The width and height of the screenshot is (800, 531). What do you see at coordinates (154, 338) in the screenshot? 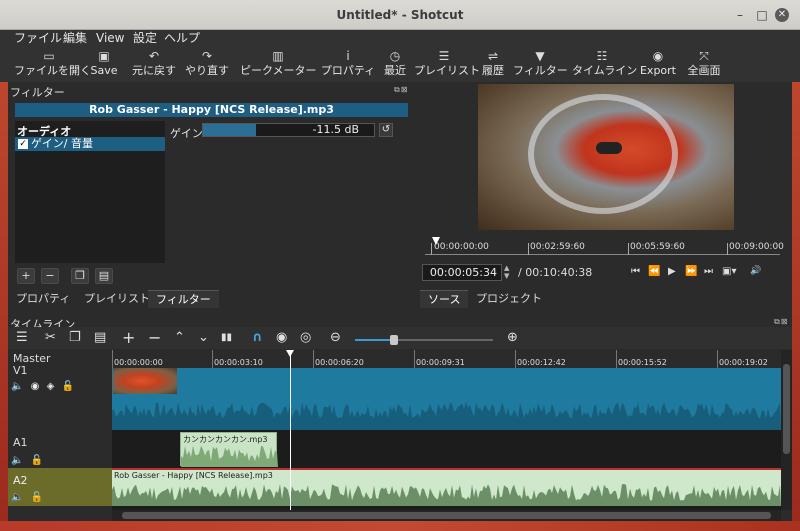
I see `remove-icon: −` at bounding box center [154, 338].